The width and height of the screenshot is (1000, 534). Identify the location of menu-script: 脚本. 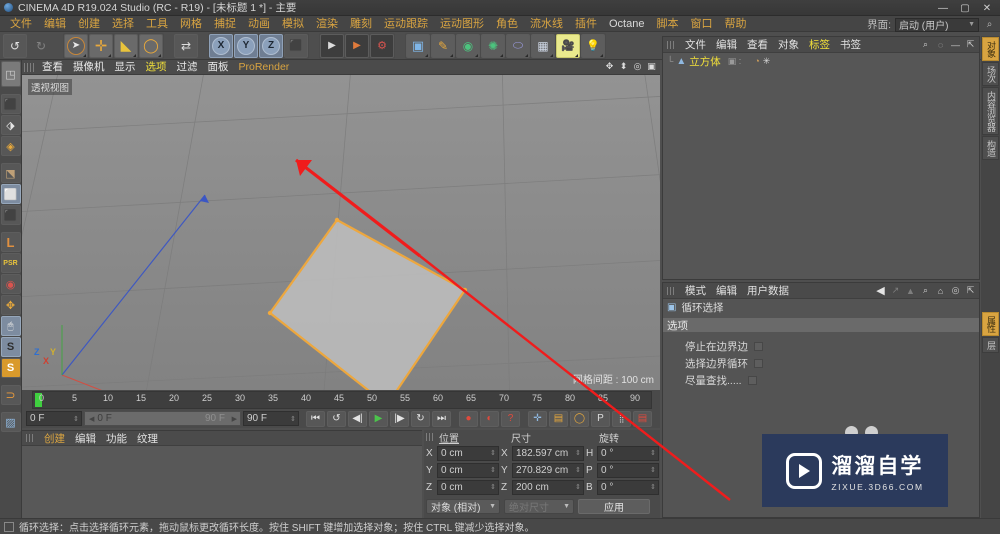
(667, 24).